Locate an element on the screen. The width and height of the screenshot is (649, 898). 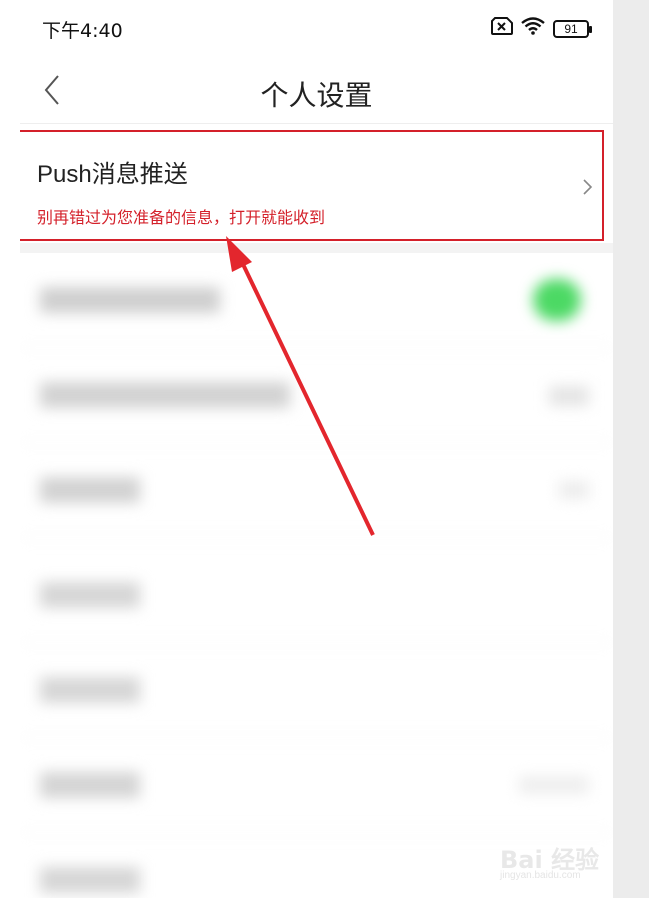
sim-disabled-icon is located at coordinates (502, 28).